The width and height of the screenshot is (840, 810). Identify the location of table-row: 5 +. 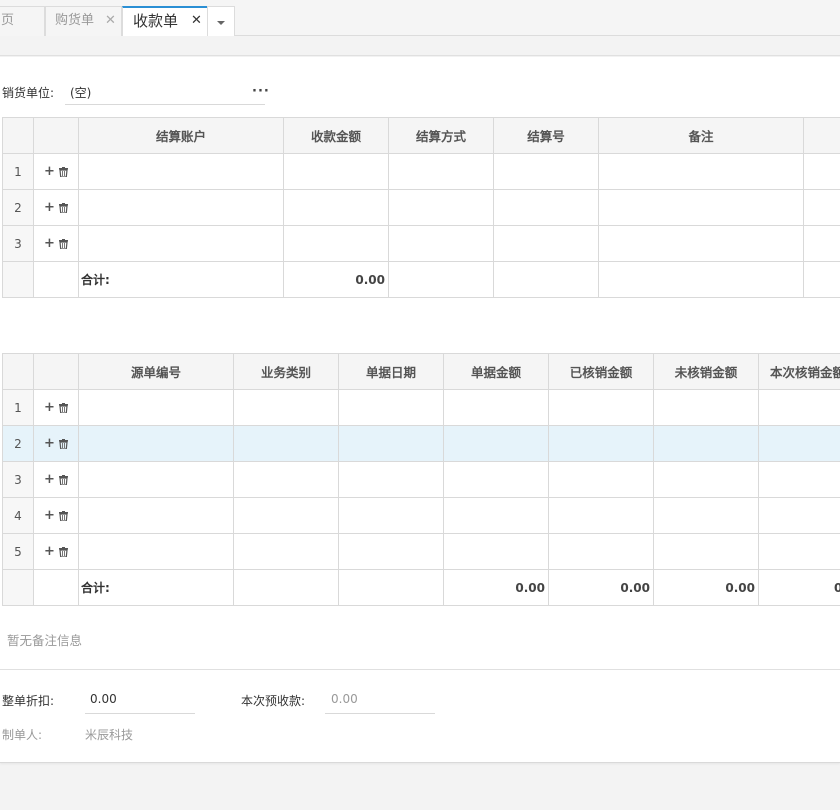
(421, 551).